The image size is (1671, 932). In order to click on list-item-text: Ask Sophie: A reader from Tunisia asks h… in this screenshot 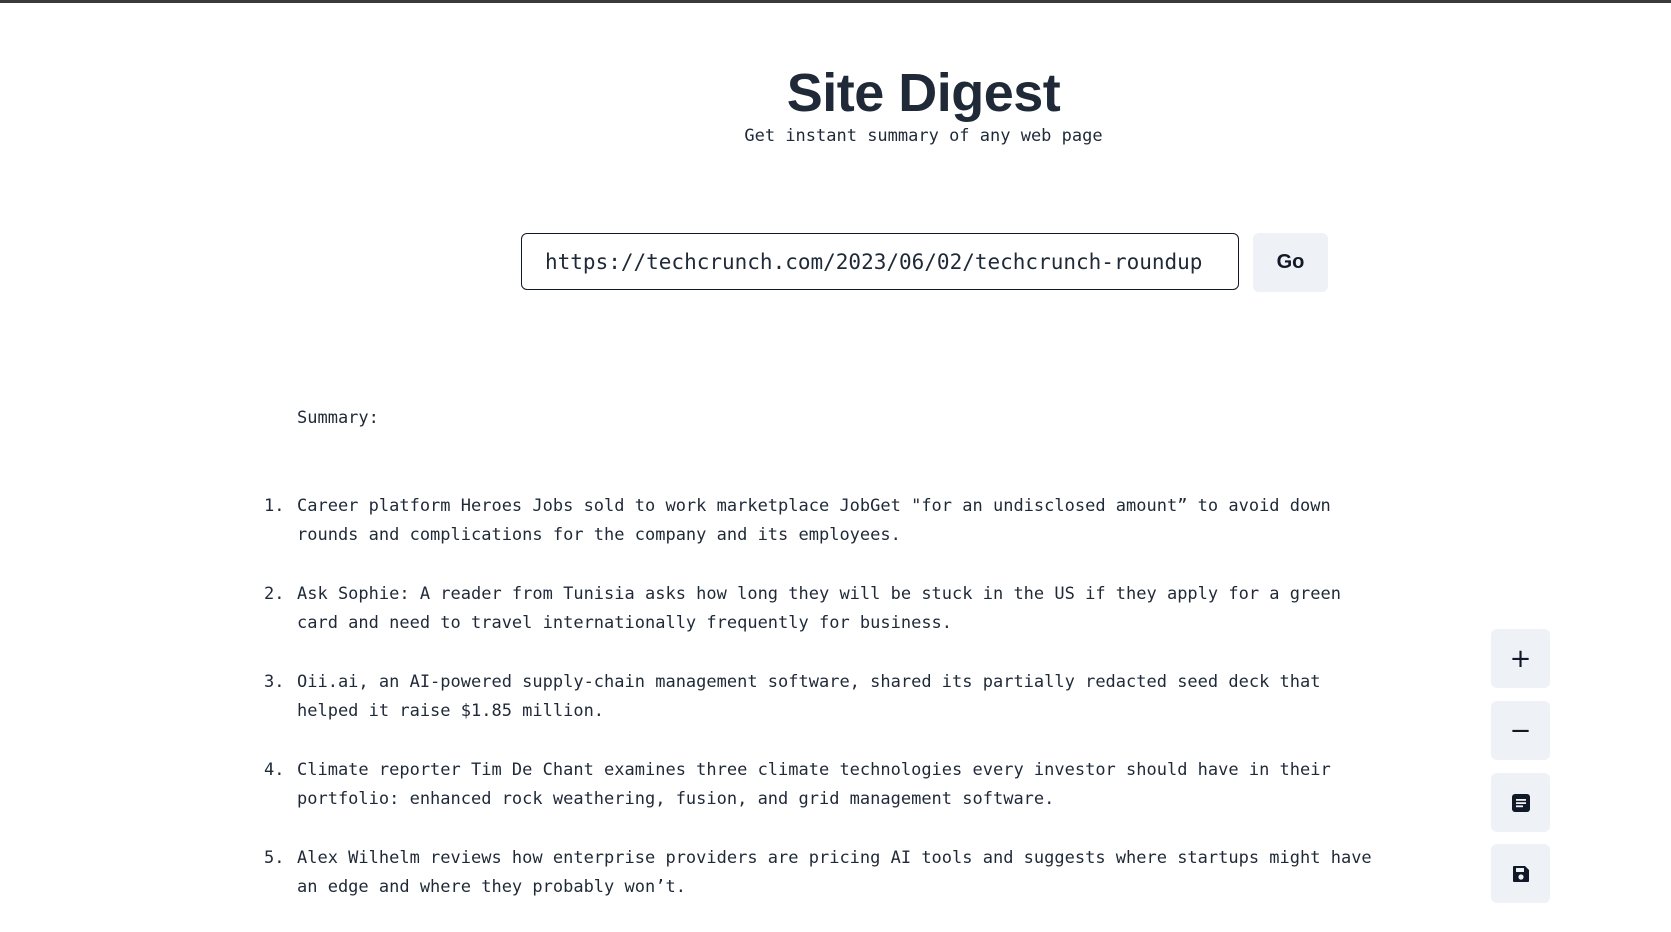, I will do `click(819, 608)`.